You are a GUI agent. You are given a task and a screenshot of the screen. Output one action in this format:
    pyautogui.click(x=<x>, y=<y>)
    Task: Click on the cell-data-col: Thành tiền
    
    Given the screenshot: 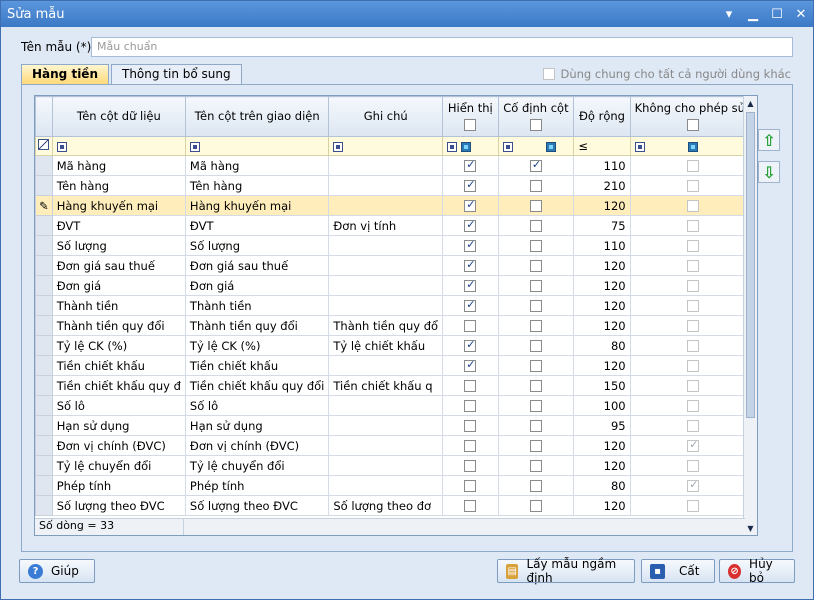 What is the action you would take?
    pyautogui.click(x=118, y=305)
    